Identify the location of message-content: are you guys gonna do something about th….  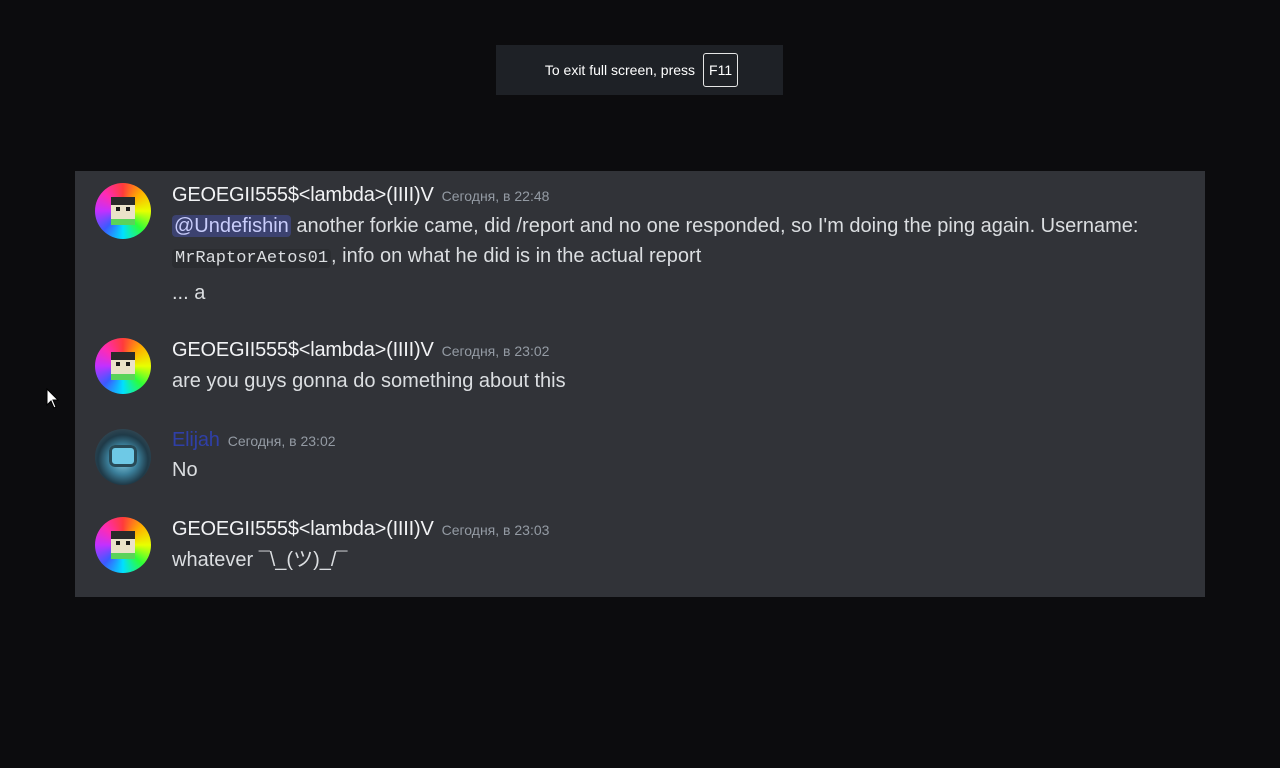
(369, 381).